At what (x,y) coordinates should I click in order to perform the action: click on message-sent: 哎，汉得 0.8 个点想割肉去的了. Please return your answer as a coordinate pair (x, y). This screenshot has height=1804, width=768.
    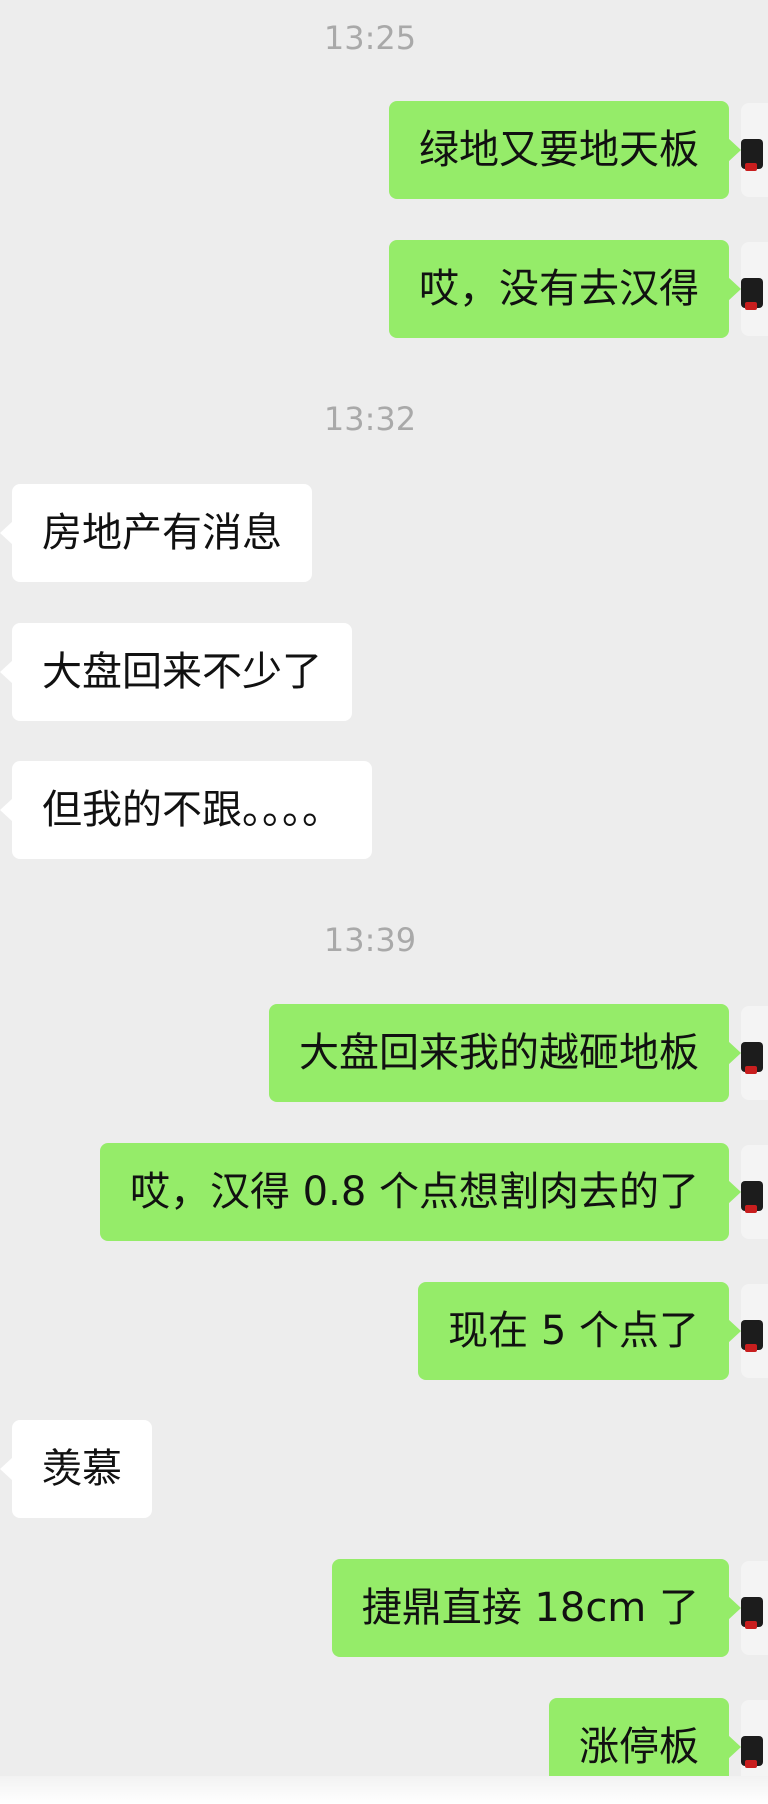
    Looking at the image, I should click on (433, 1192).